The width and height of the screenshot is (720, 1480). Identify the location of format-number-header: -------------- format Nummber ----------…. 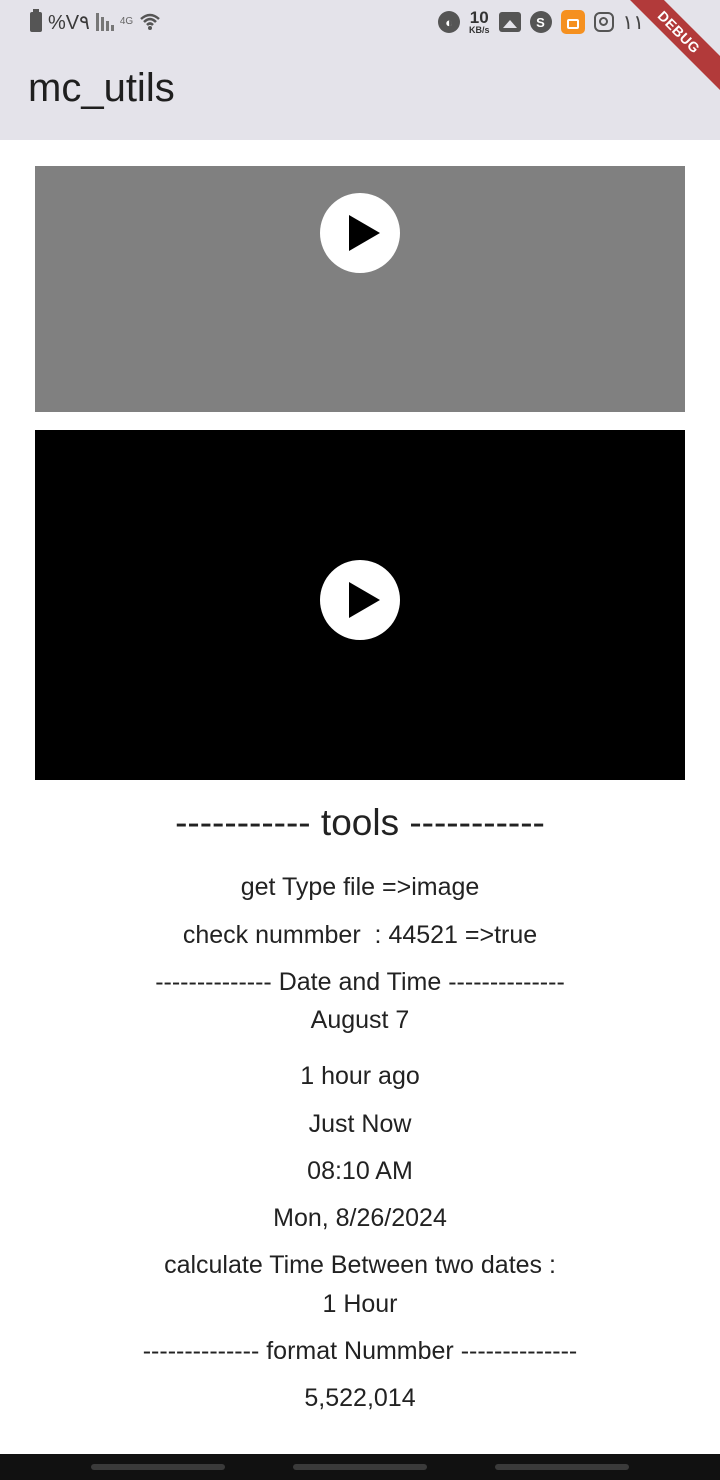
(360, 1351).